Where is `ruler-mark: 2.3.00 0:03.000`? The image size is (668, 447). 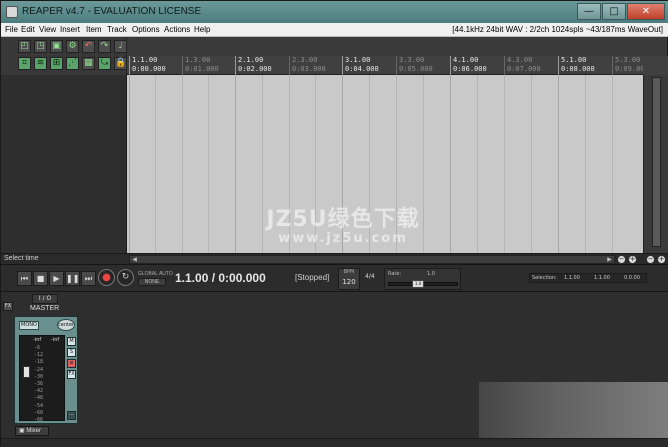
ruler-mark: 2.3.00 0:03.000 is located at coordinates (307, 65).